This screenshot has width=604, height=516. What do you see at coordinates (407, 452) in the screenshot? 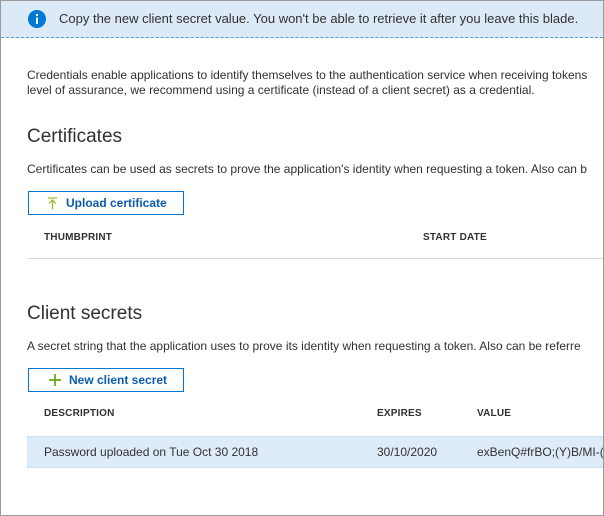
I see `secret-expires: 30/10/2020` at bounding box center [407, 452].